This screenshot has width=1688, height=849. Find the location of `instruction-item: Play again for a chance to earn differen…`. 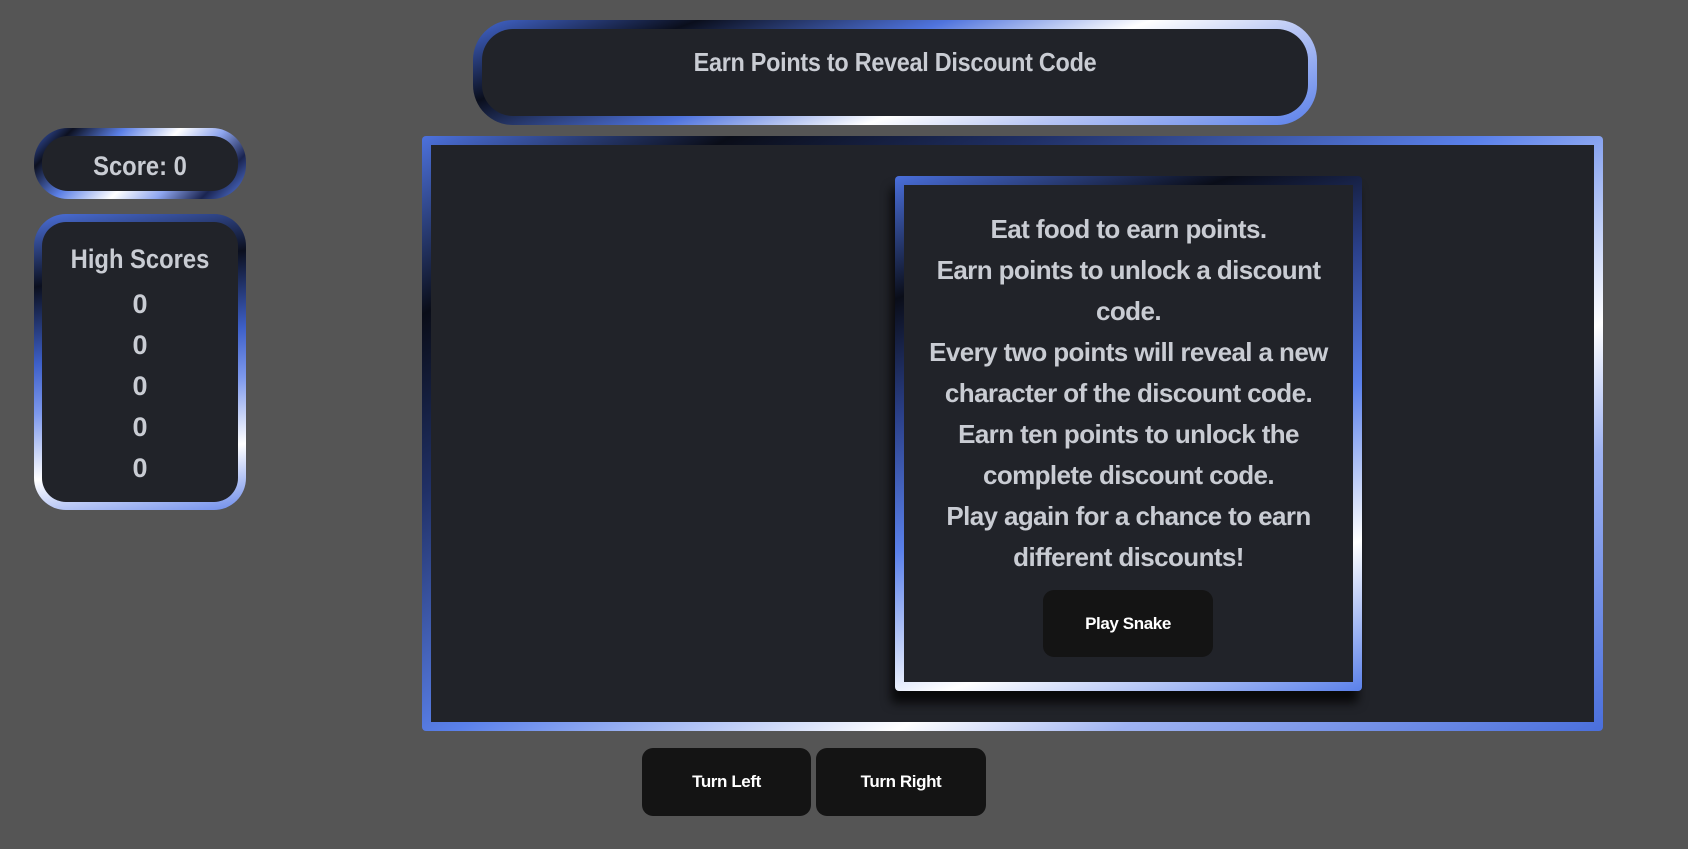

instruction-item: Play again for a chance to earn differen… is located at coordinates (1128, 536).